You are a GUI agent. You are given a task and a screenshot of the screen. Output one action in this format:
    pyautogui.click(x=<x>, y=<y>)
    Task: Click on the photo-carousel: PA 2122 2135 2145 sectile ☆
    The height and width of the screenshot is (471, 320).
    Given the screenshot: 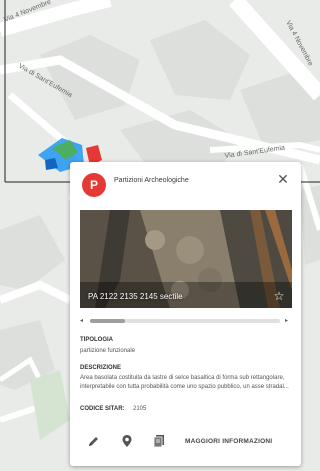 What is the action you would take?
    pyautogui.click(x=186, y=259)
    